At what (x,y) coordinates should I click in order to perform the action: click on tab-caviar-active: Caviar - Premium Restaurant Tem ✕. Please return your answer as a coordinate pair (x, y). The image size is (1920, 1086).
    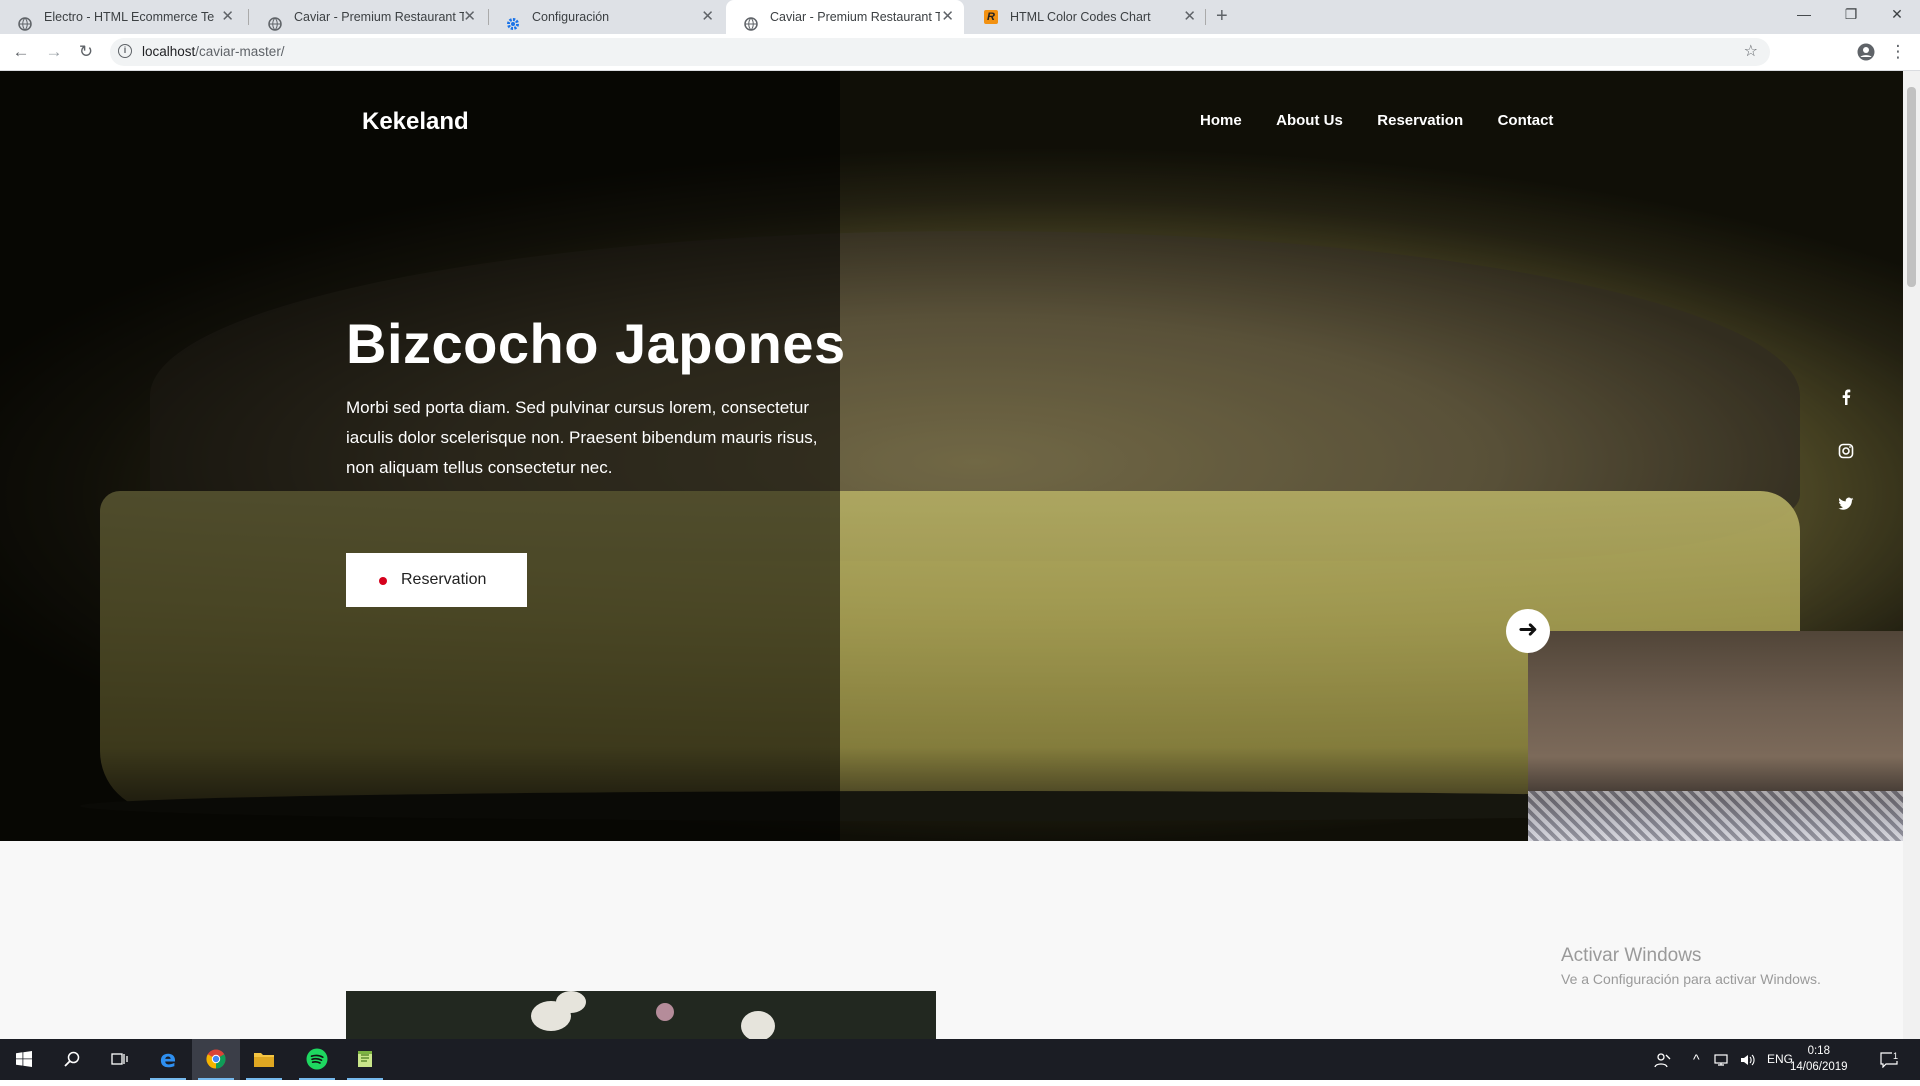
    Looking at the image, I should click on (845, 17).